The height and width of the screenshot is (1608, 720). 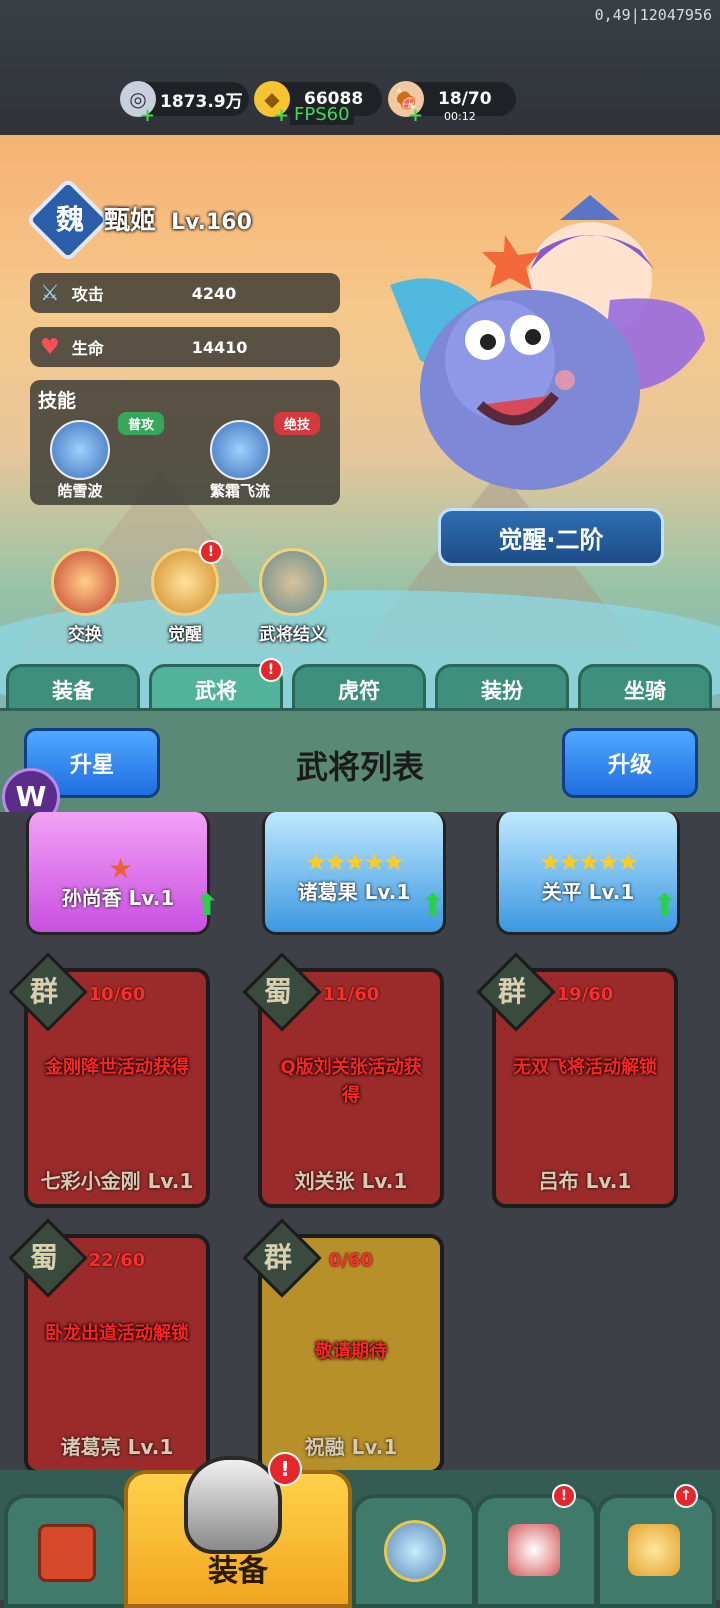 I want to click on general-name: 刘关张 Lv.1, so click(x=351, y=1181).